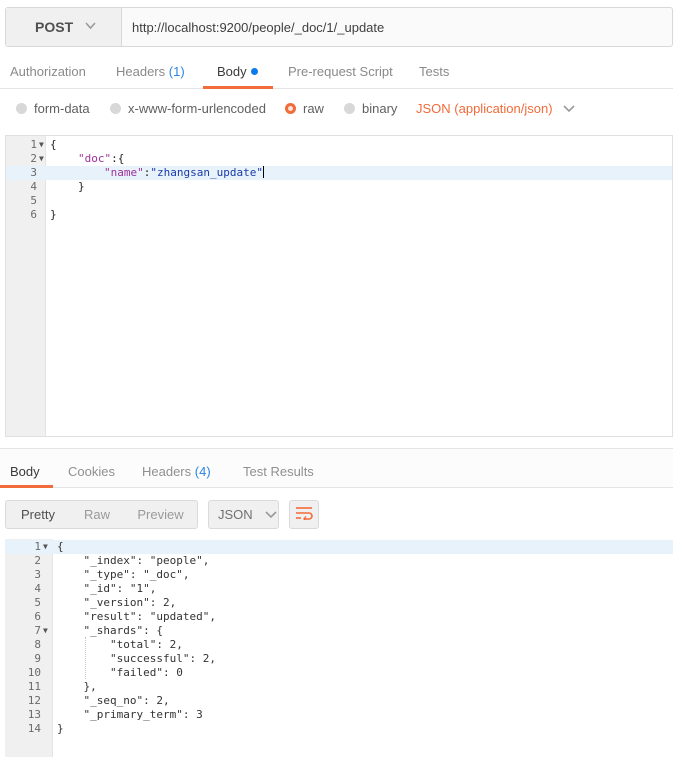 The image size is (673, 757). I want to click on code-line: 2 ▼ "doc":{, so click(339, 159).